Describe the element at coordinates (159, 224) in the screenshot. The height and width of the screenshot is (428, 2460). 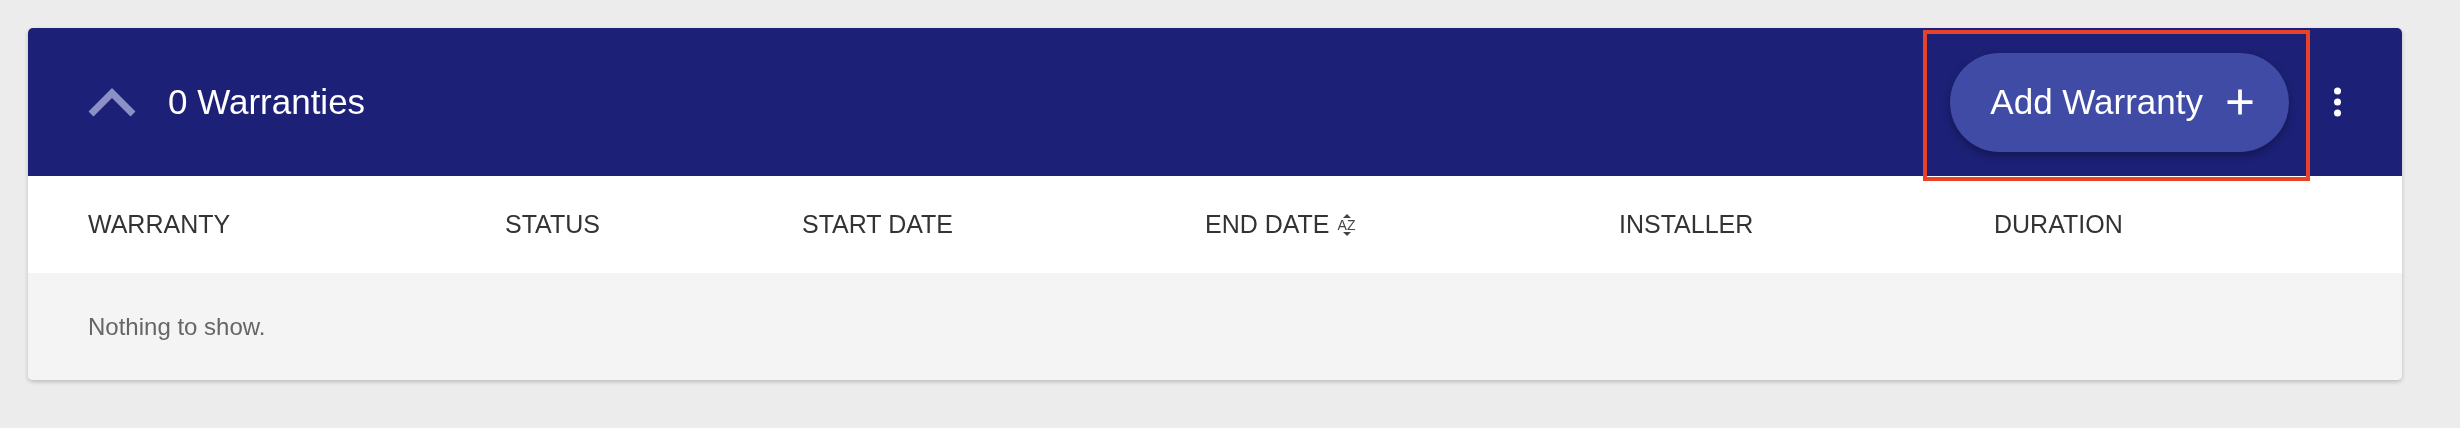
I see `column-header: WARRANTY` at that location.